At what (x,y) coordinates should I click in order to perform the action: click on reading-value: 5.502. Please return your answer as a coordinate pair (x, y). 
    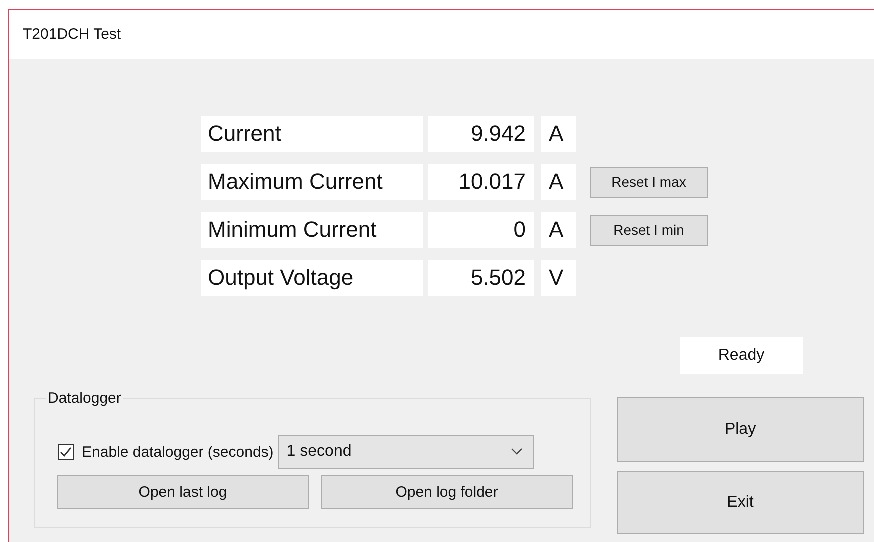
    Looking at the image, I should click on (481, 278).